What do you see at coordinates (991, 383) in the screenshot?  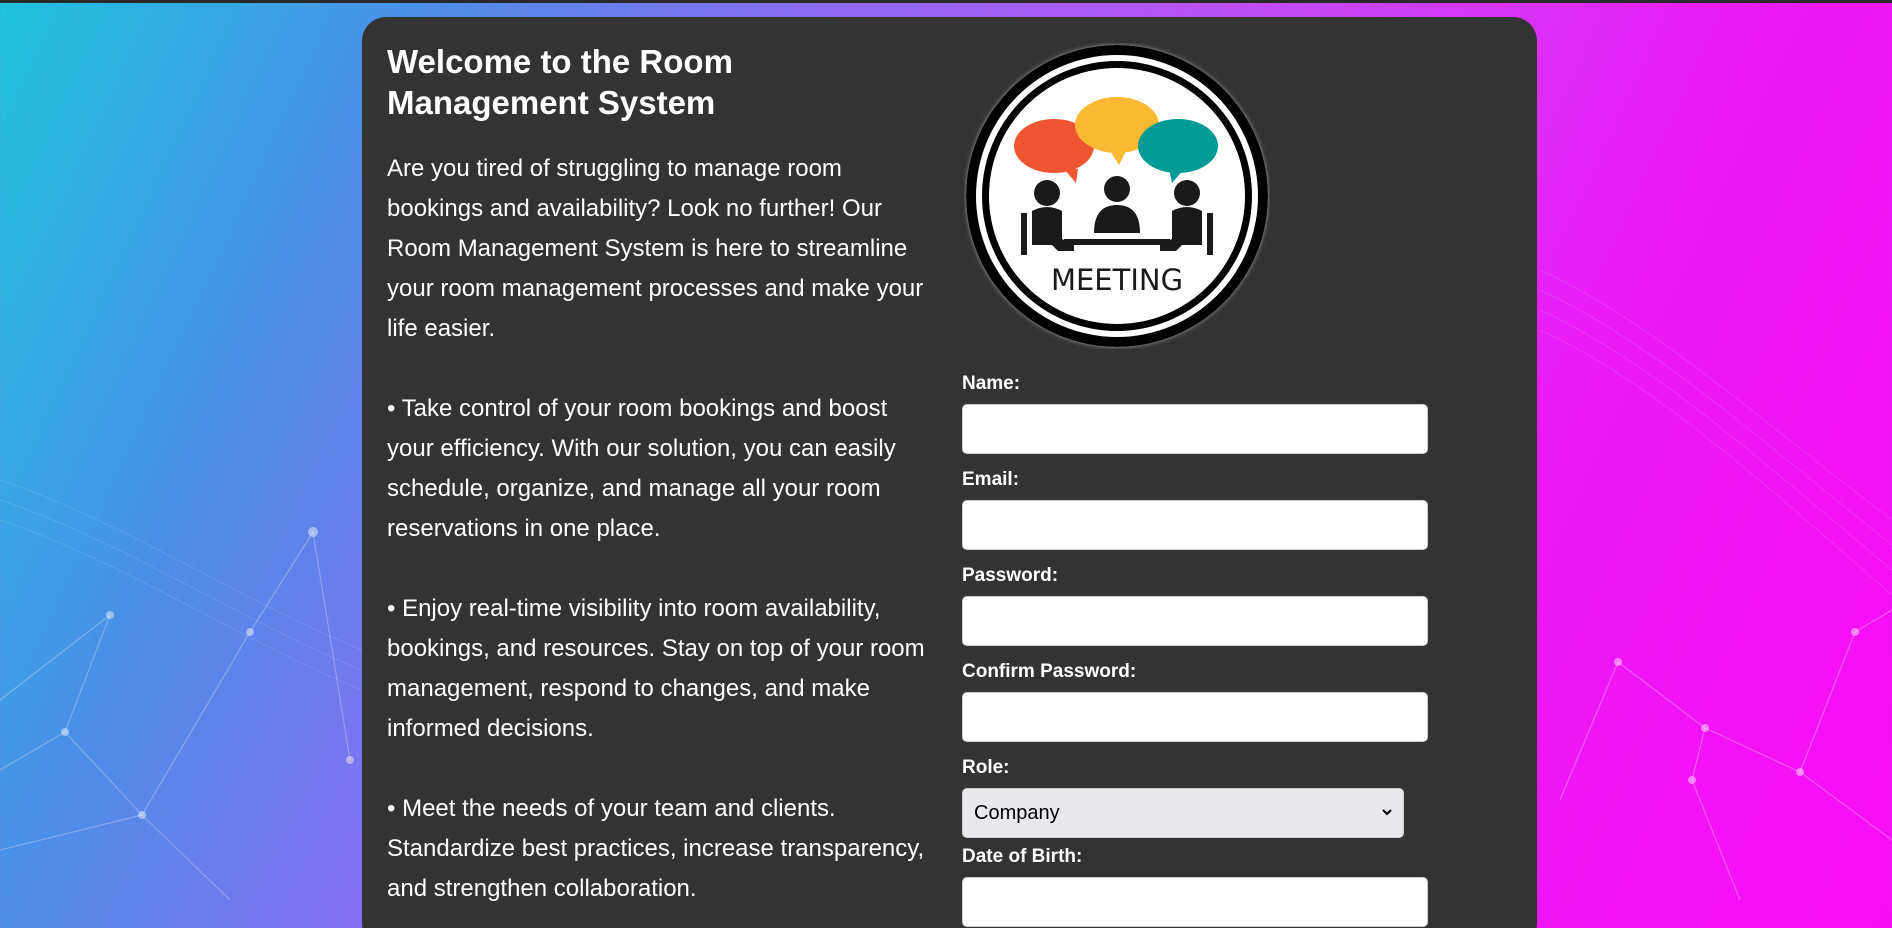 I see `name-label: Name:` at bounding box center [991, 383].